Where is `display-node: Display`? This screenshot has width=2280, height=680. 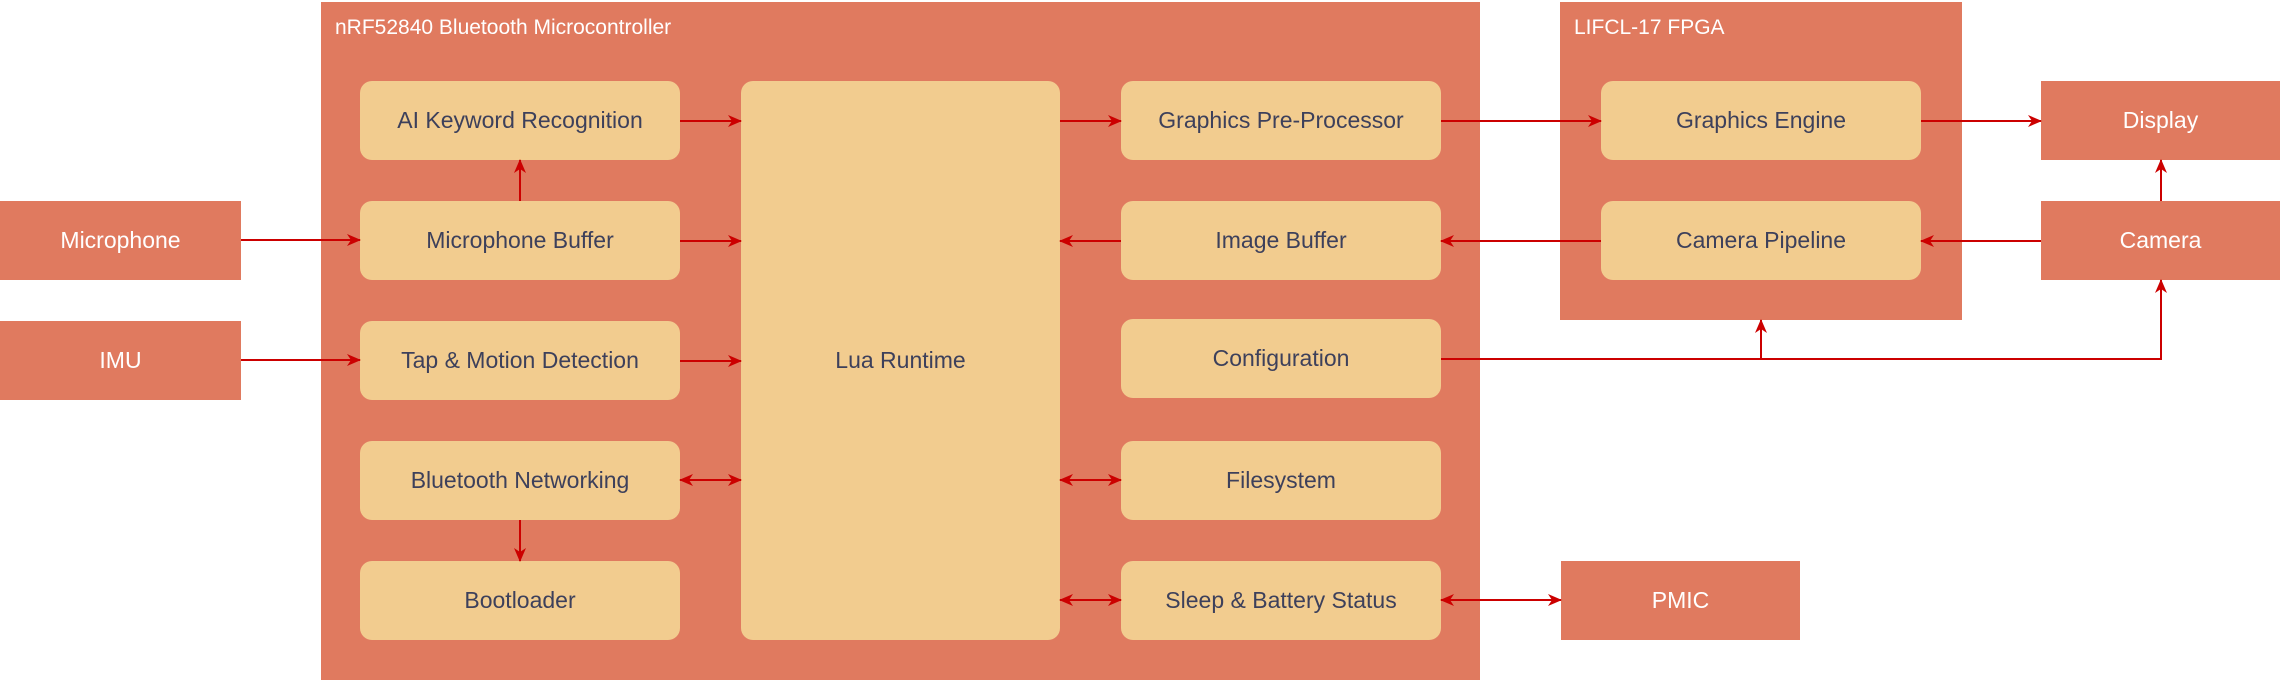 display-node: Display is located at coordinates (2160, 120).